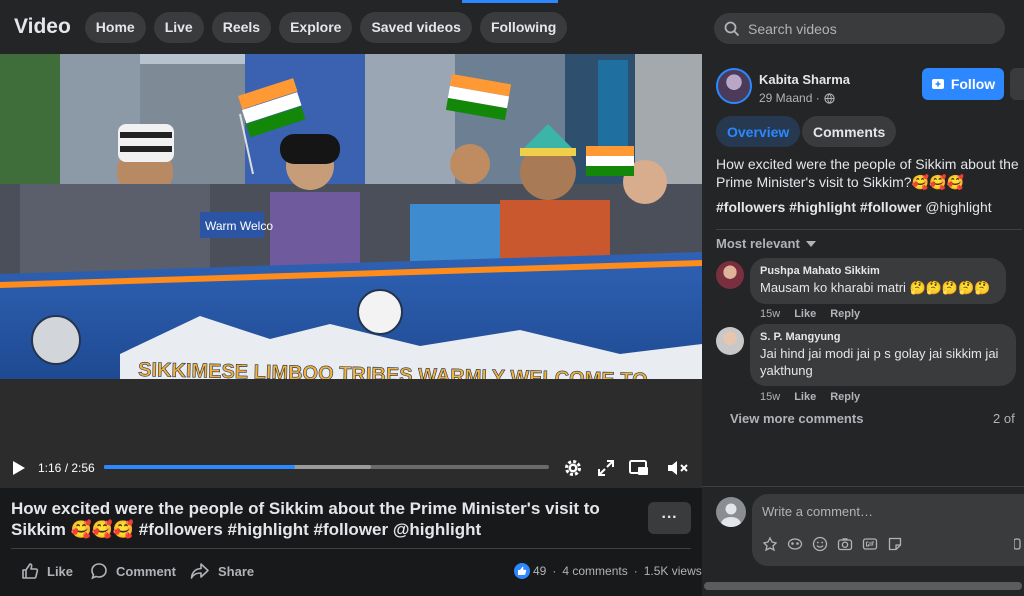 Image resolution: width=1024 pixels, height=596 pixels. What do you see at coordinates (863, 486) in the screenshot?
I see `composer-divider` at bounding box center [863, 486].